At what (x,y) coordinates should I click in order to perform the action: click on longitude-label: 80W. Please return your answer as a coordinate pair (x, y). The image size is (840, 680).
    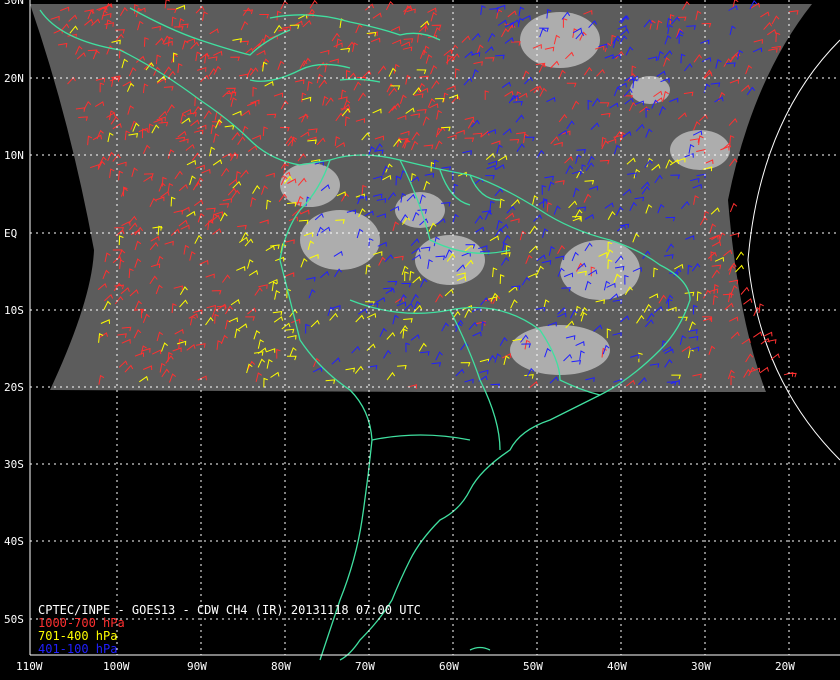
    Looking at the image, I should click on (281, 666).